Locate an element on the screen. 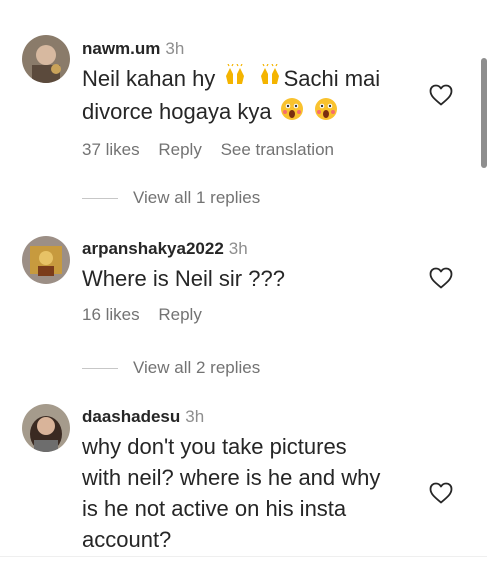 Image resolution: width=487 pixels, height=573 pixels. comment-text-part: Sachi mai is located at coordinates (332, 78).